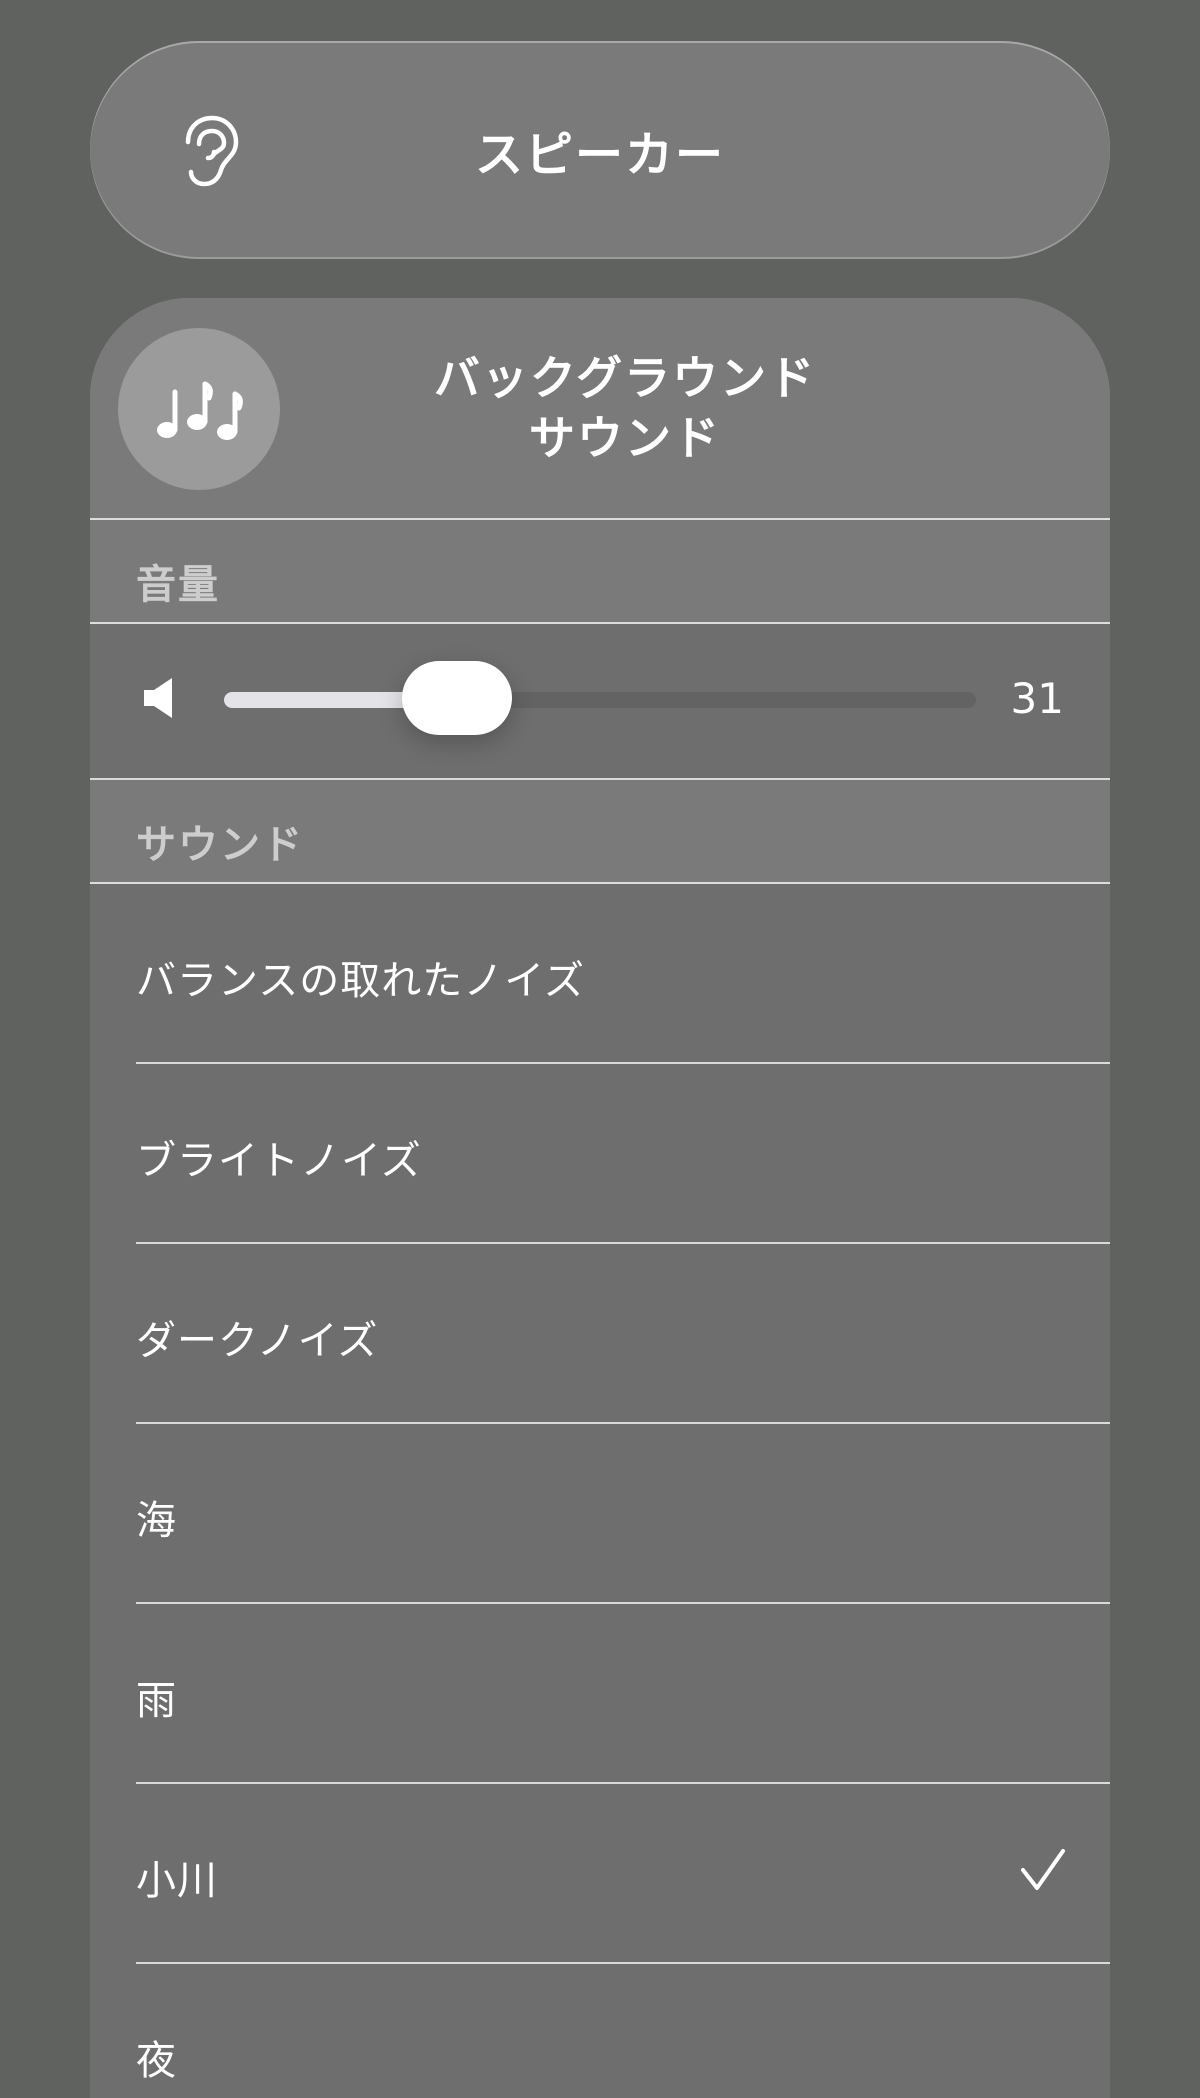 The image size is (1200, 2098). Describe the element at coordinates (177, 1881) in the screenshot. I see `sound-item-label: 小川` at that location.